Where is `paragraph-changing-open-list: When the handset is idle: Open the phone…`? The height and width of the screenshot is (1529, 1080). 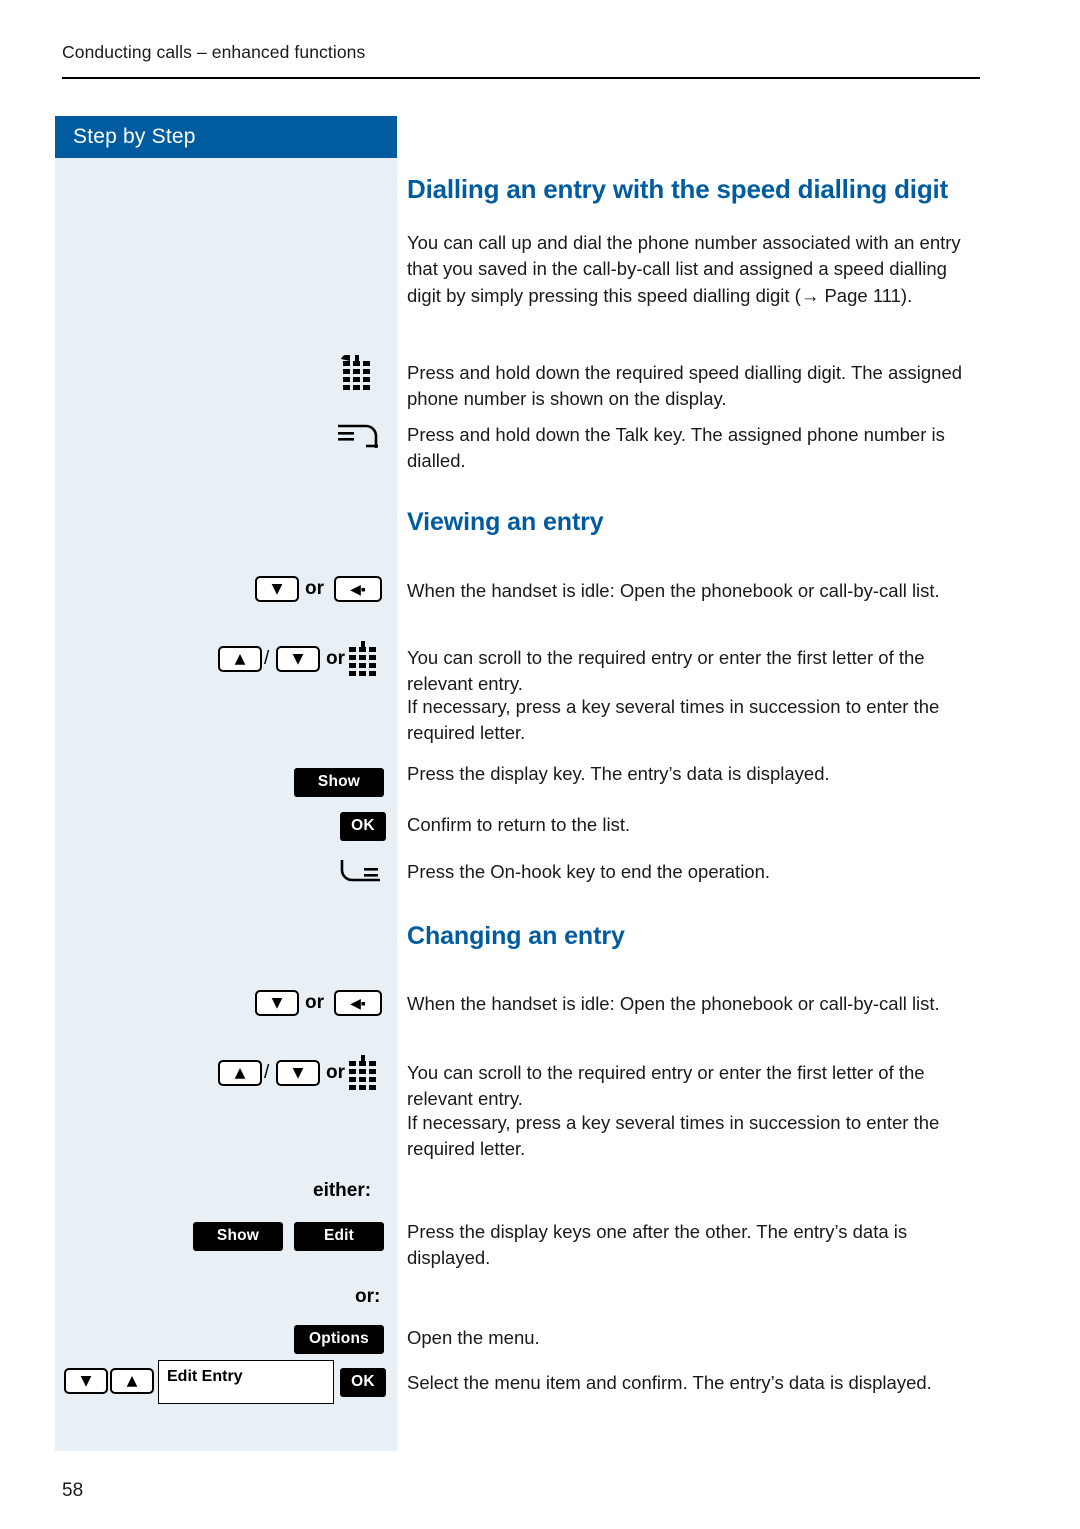
paragraph-changing-open-list: When the handset is idle: Open the phone… is located at coordinates (673, 1003).